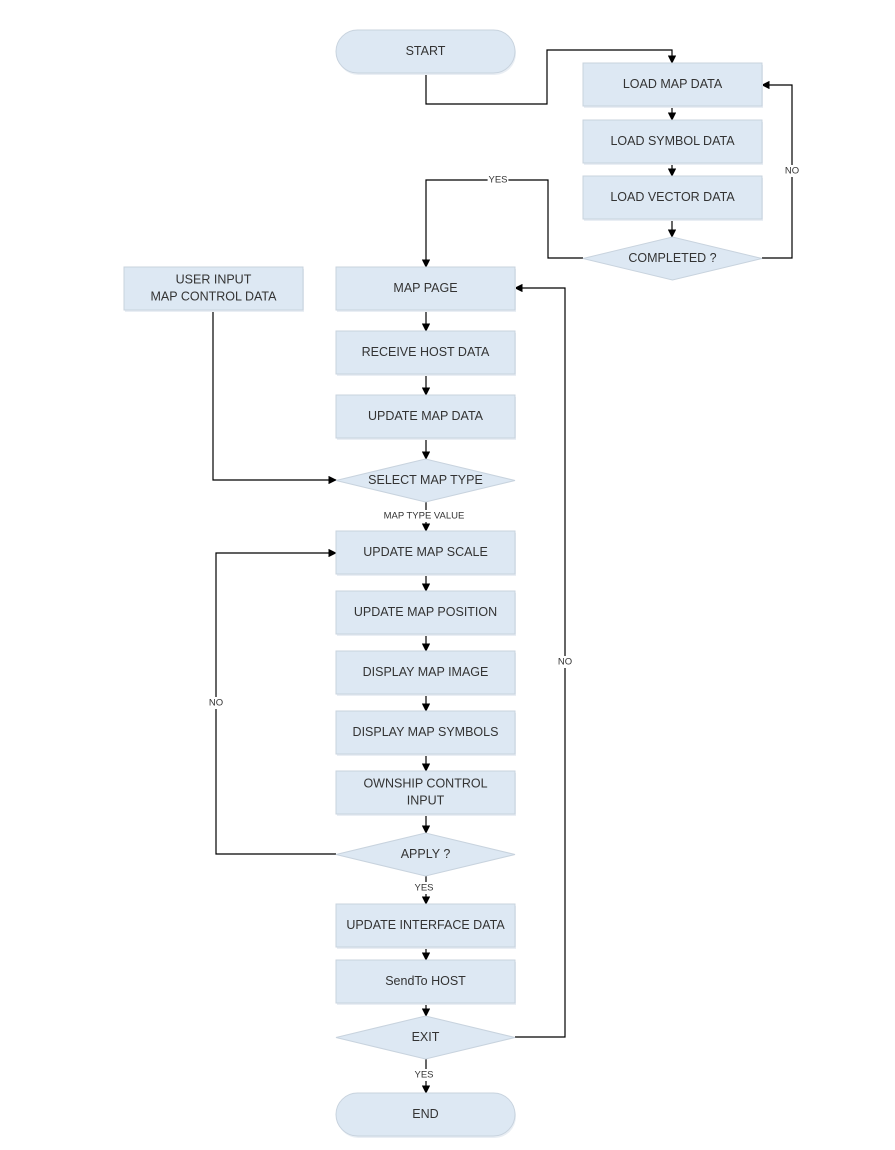 Image resolution: width=895 pixels, height=1150 pixels. I want to click on node-label: MAP CONTROL DATA, so click(214, 296).